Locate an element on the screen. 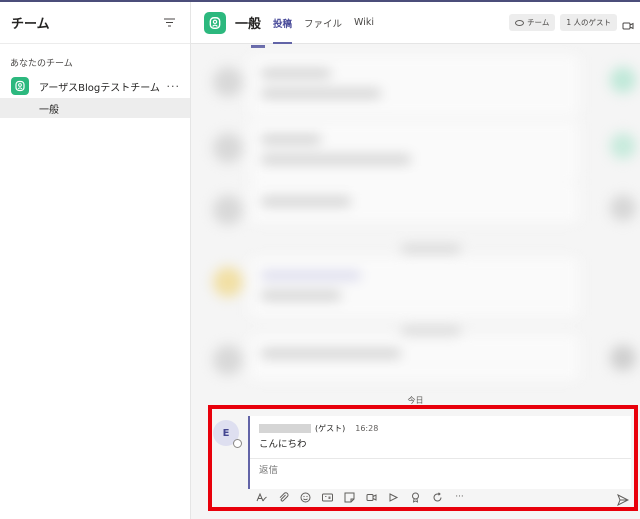  praise-icon is located at coordinates (415, 497).